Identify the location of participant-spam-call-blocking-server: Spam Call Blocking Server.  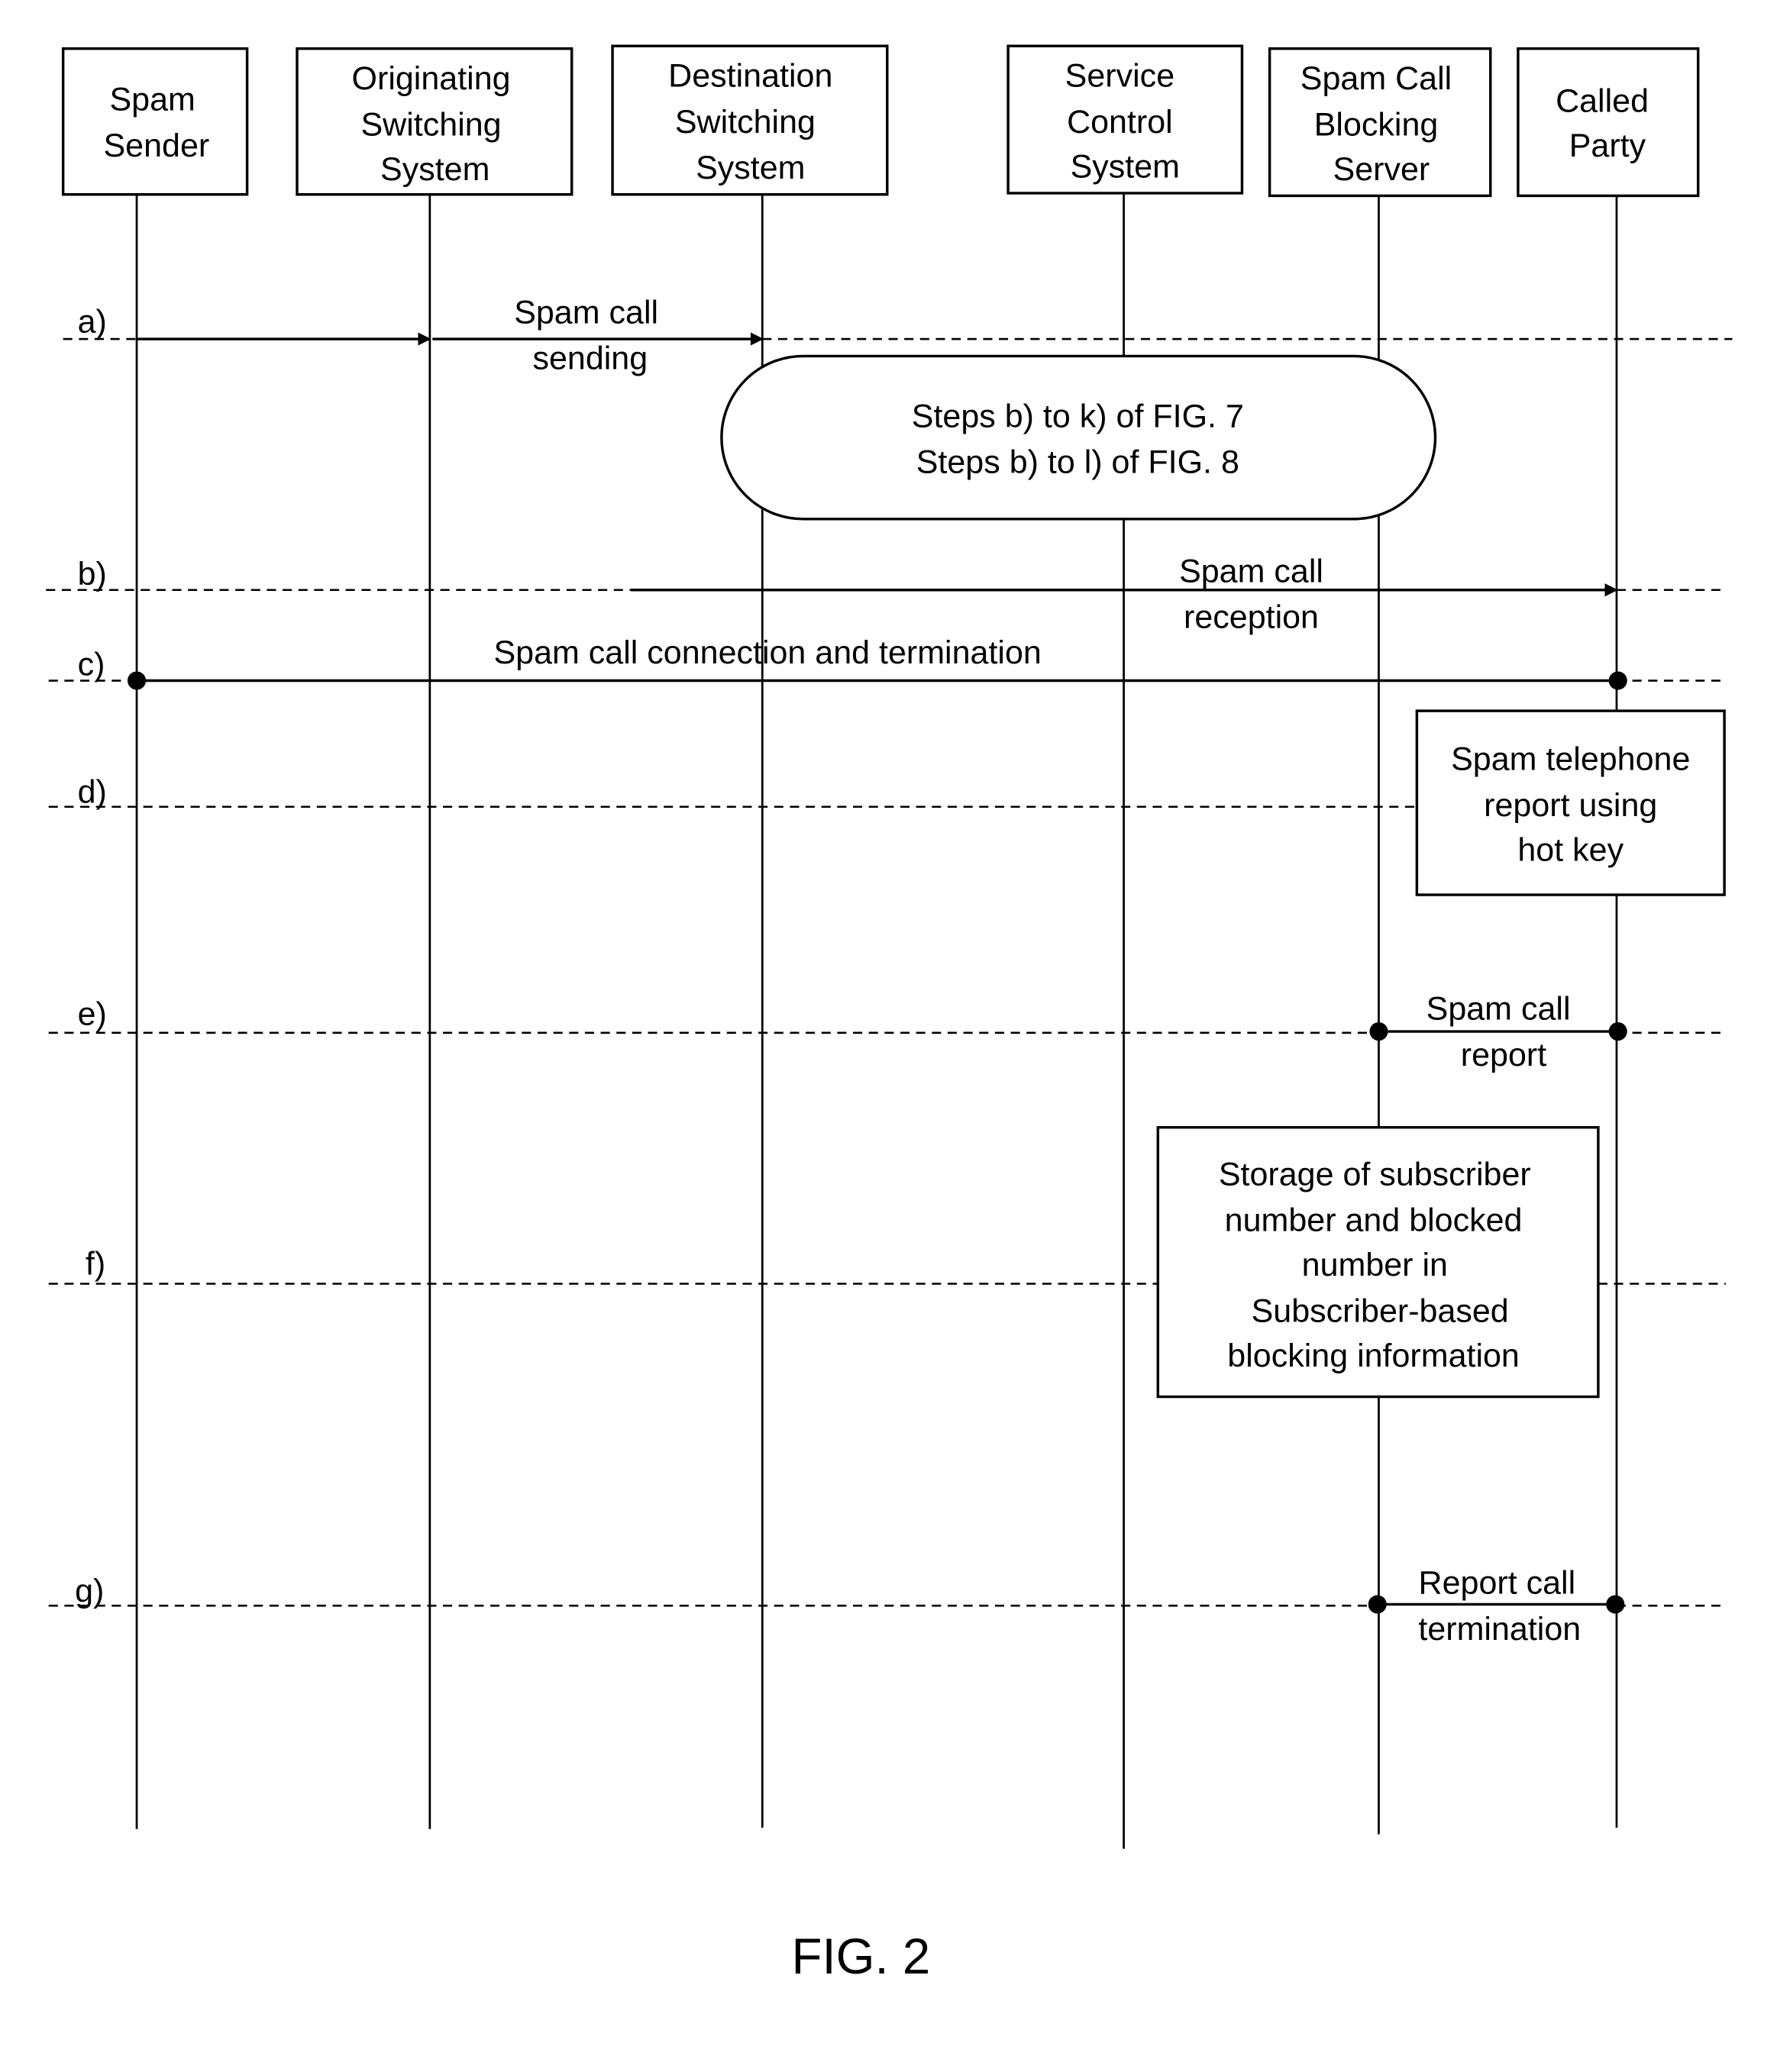
(1380, 122).